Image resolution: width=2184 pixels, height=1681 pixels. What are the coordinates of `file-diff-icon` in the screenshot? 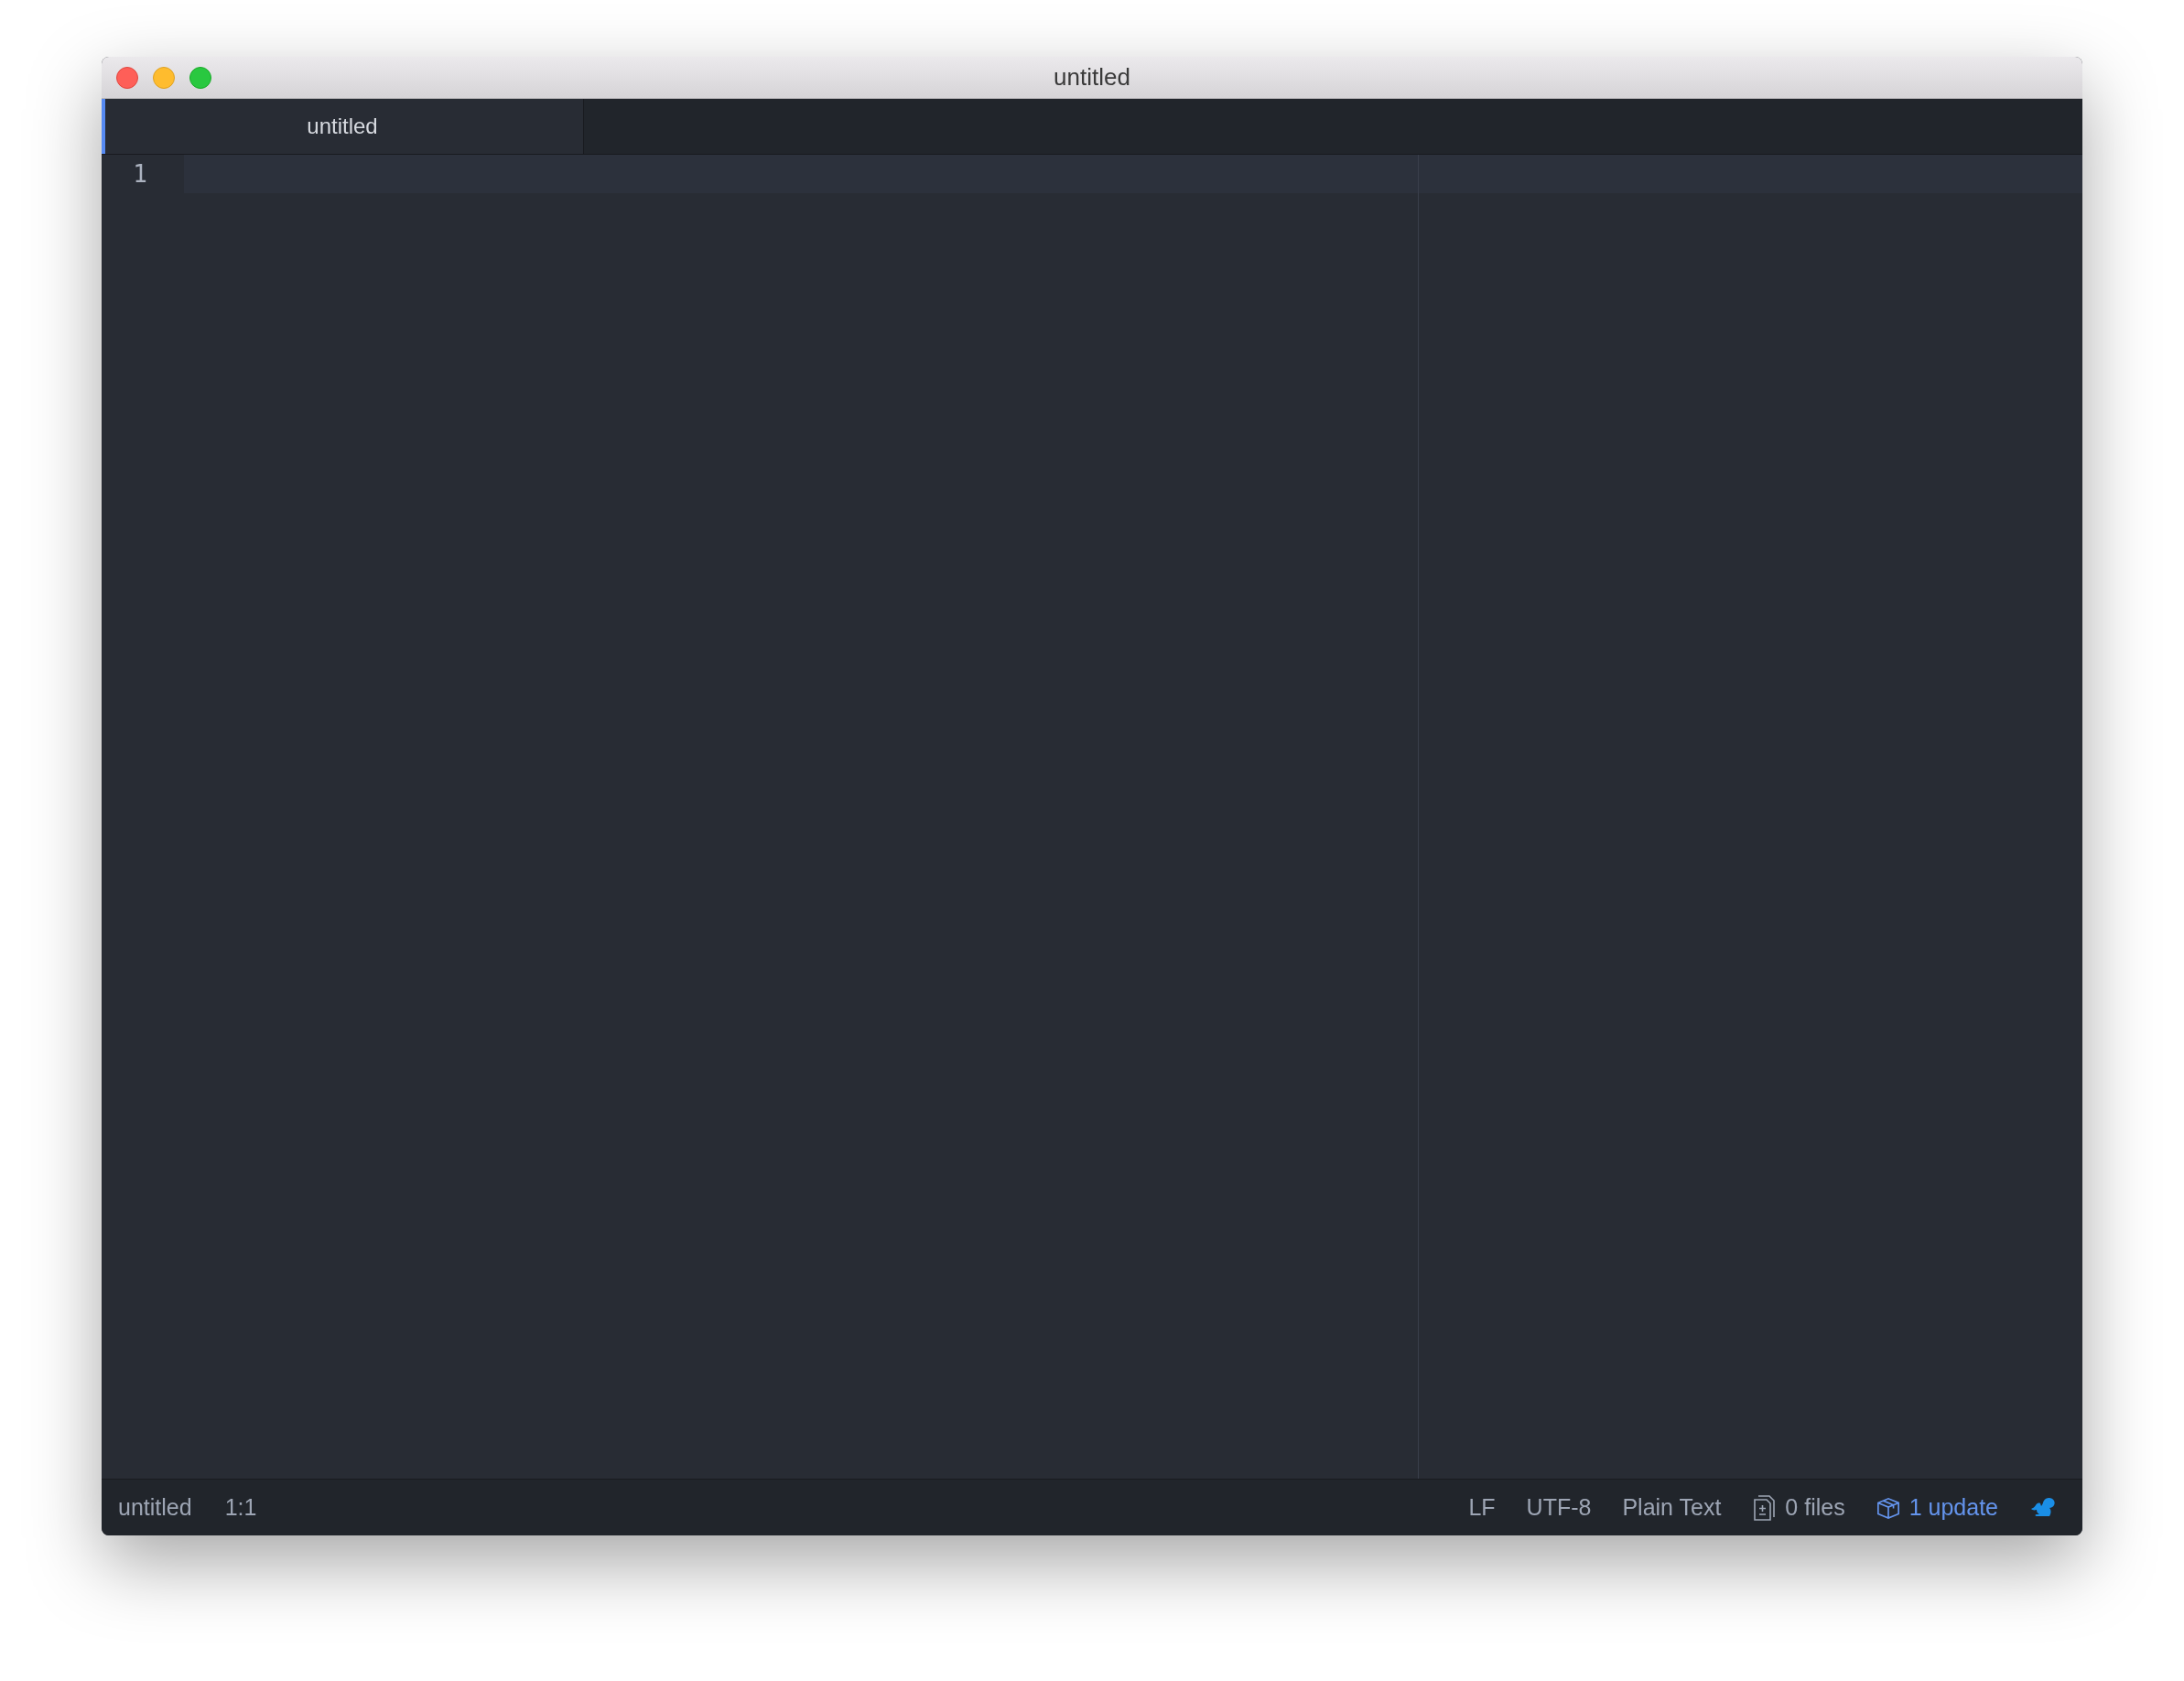 It's located at (1764, 1507).